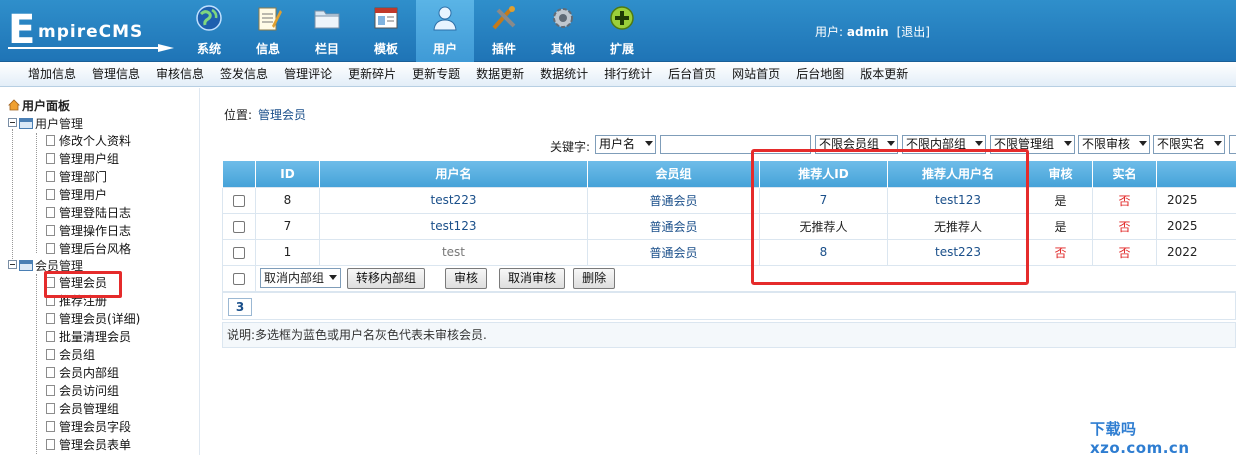 The width and height of the screenshot is (1236, 457). I want to click on field-select: 用户名, so click(625, 144).